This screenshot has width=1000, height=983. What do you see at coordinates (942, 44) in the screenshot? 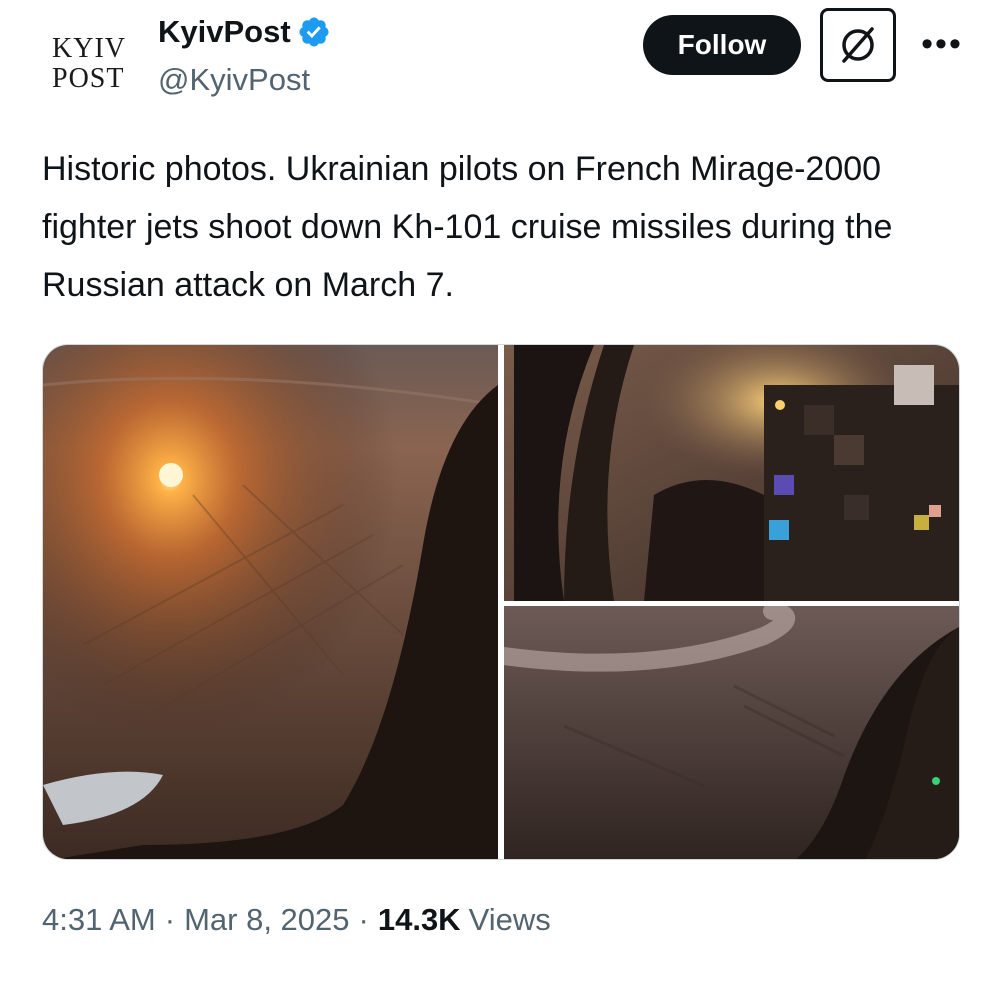
I see `more-options-button: •••` at bounding box center [942, 44].